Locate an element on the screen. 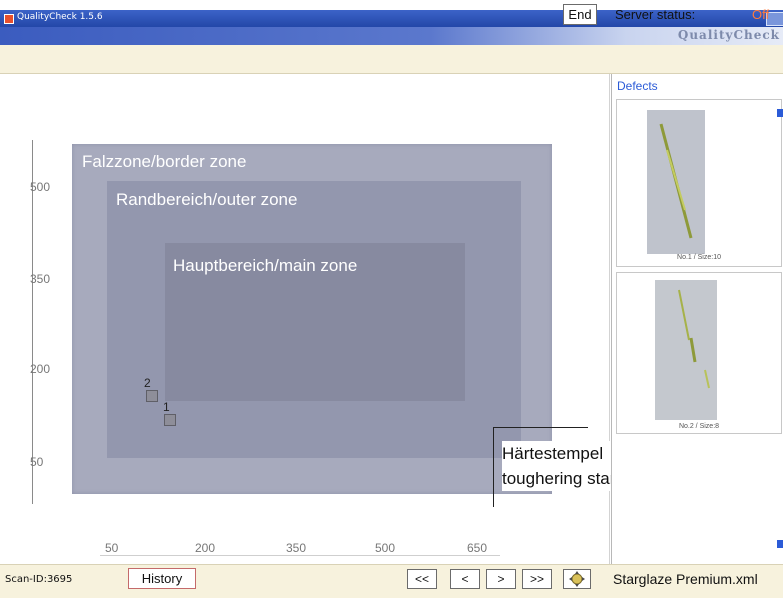  window-title: QualityCheck 1.5.6 is located at coordinates (60, 17).